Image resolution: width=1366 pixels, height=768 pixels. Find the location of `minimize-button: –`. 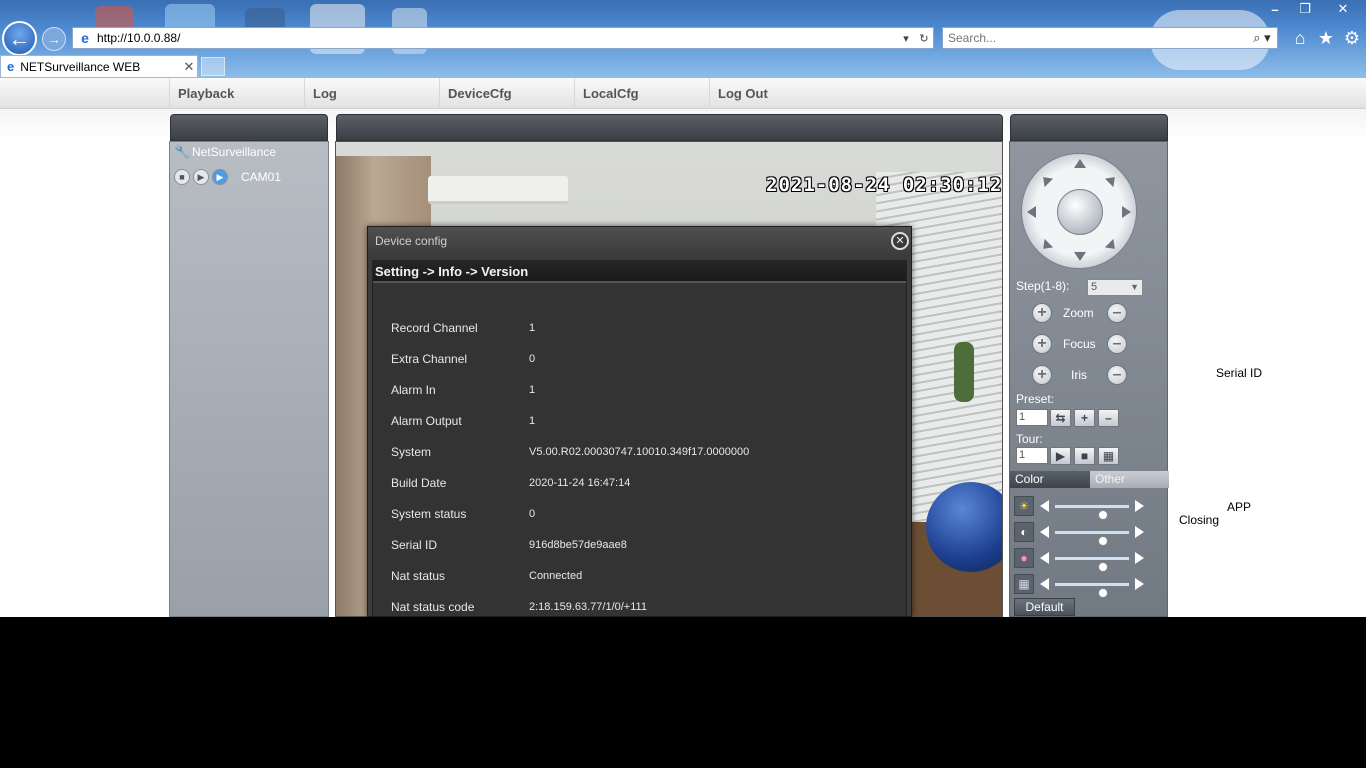

minimize-button: – is located at coordinates (1275, 9).